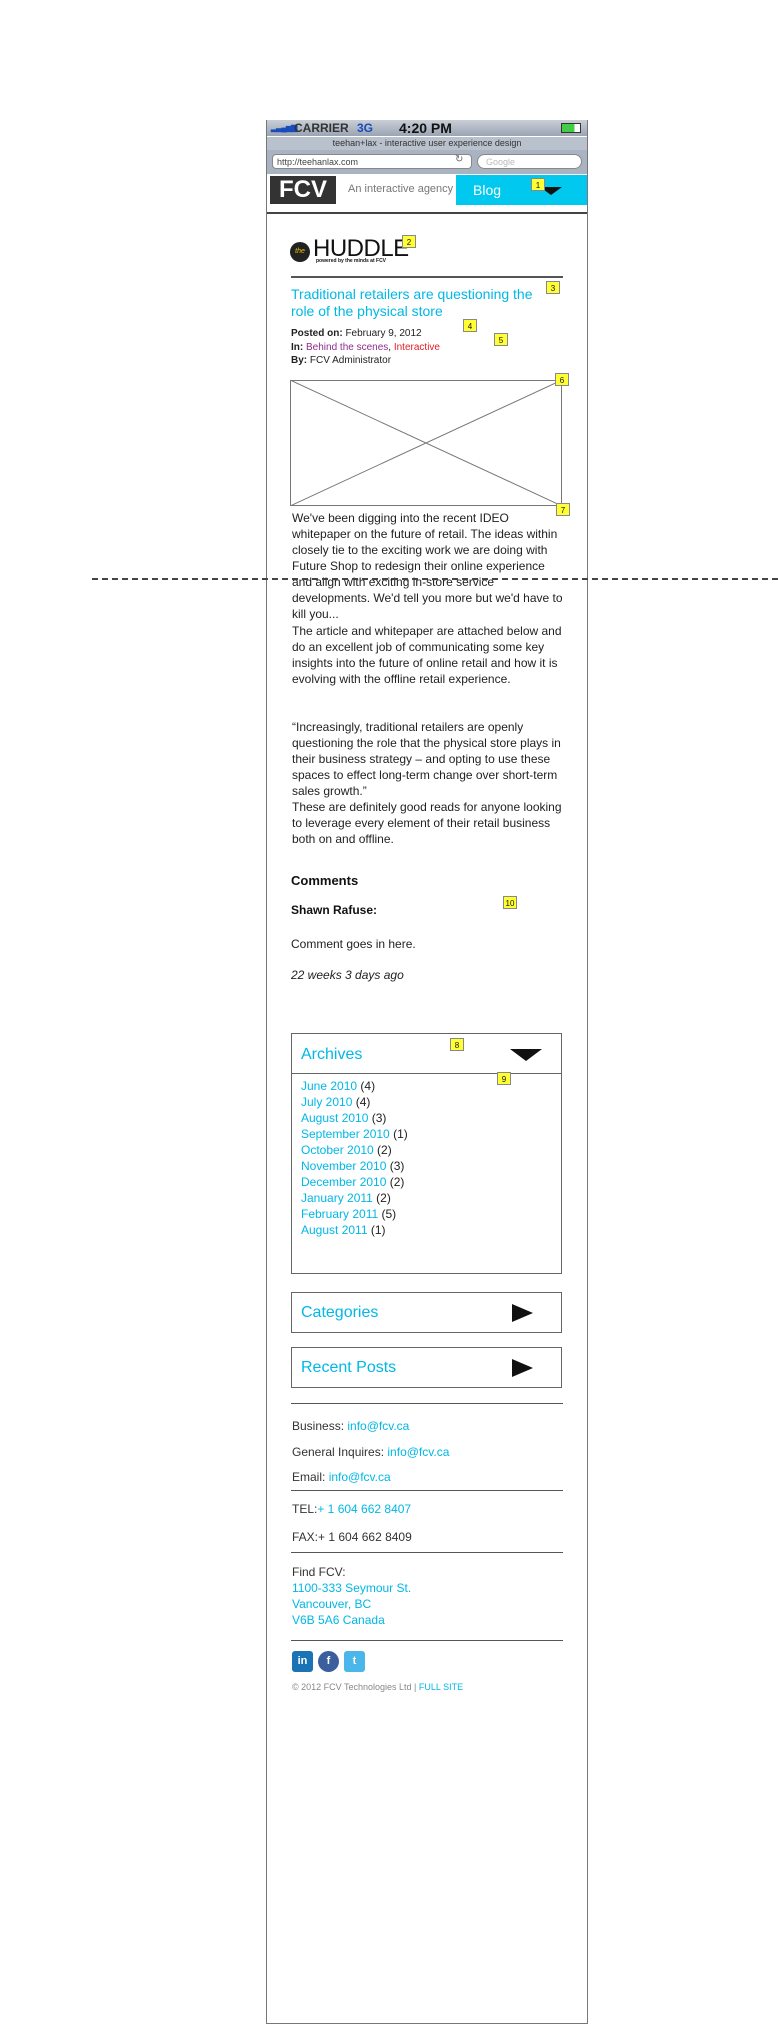 This screenshot has height=2028, width=778. What do you see at coordinates (305, 1509) in the screenshot?
I see `tel-label: TEL:` at bounding box center [305, 1509].